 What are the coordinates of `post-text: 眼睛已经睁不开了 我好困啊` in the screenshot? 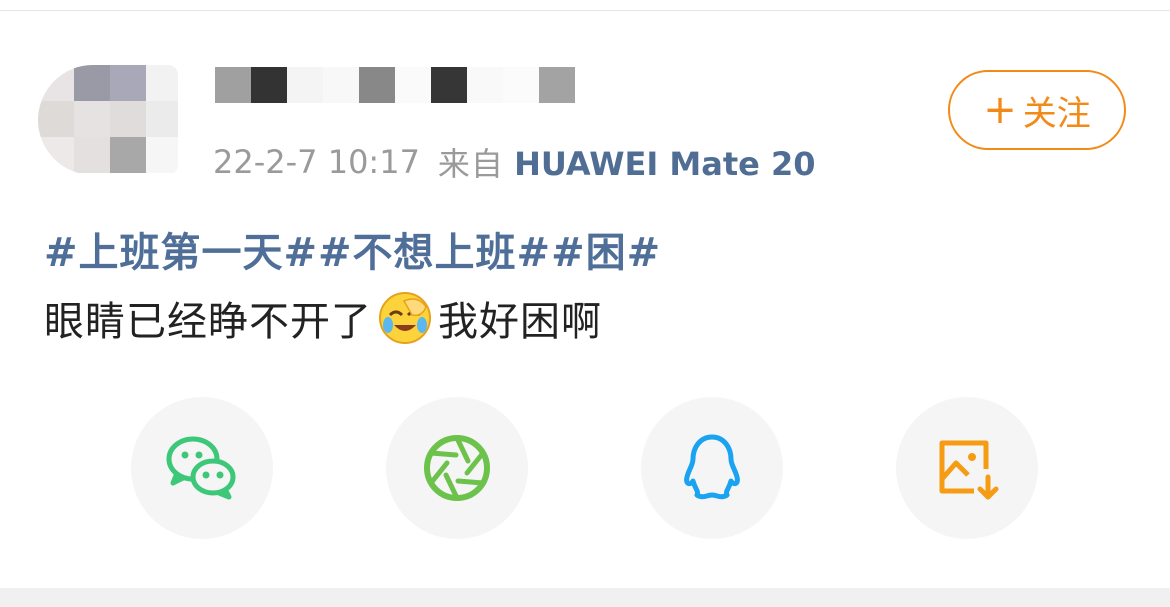 It's located at (323, 318).